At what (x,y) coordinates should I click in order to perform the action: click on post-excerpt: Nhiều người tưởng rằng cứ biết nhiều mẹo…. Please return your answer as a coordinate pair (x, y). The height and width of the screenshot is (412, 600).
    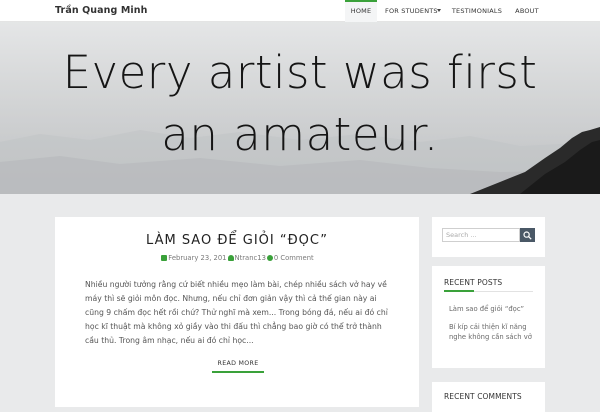
    Looking at the image, I should click on (236, 312).